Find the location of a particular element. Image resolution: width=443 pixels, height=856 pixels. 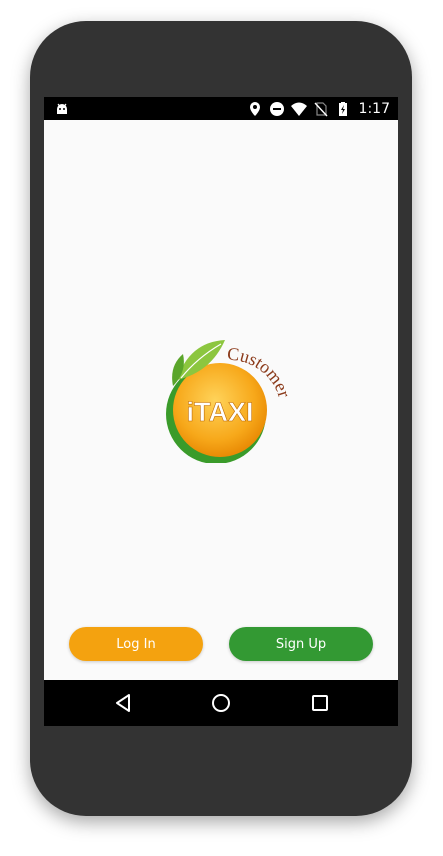

back-icon is located at coordinates (123, 703).